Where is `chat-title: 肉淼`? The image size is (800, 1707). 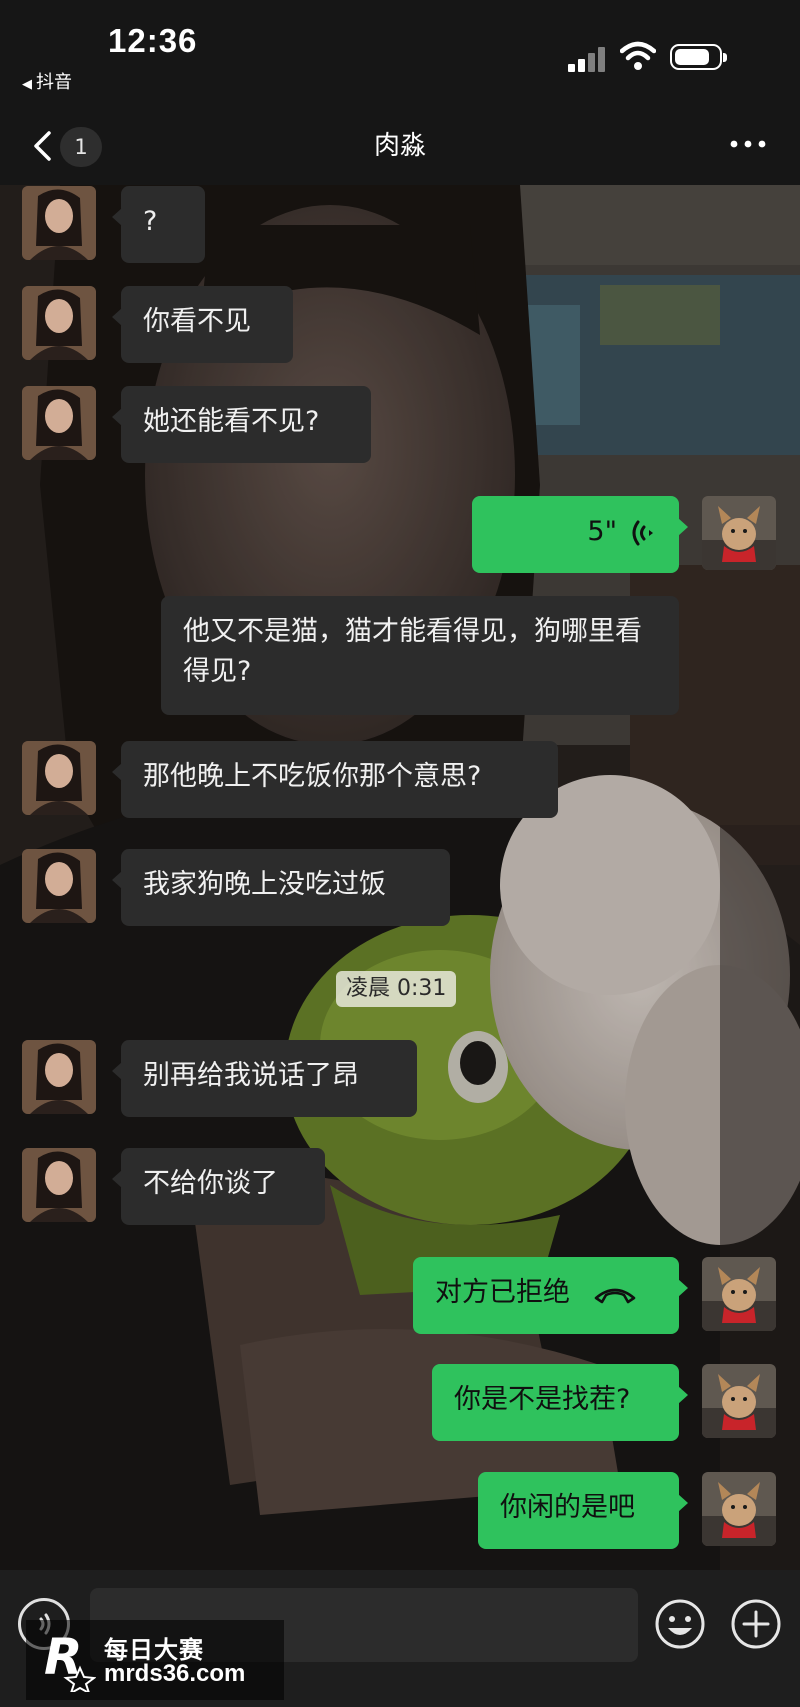 chat-title: 肉淼 is located at coordinates (399, 146).